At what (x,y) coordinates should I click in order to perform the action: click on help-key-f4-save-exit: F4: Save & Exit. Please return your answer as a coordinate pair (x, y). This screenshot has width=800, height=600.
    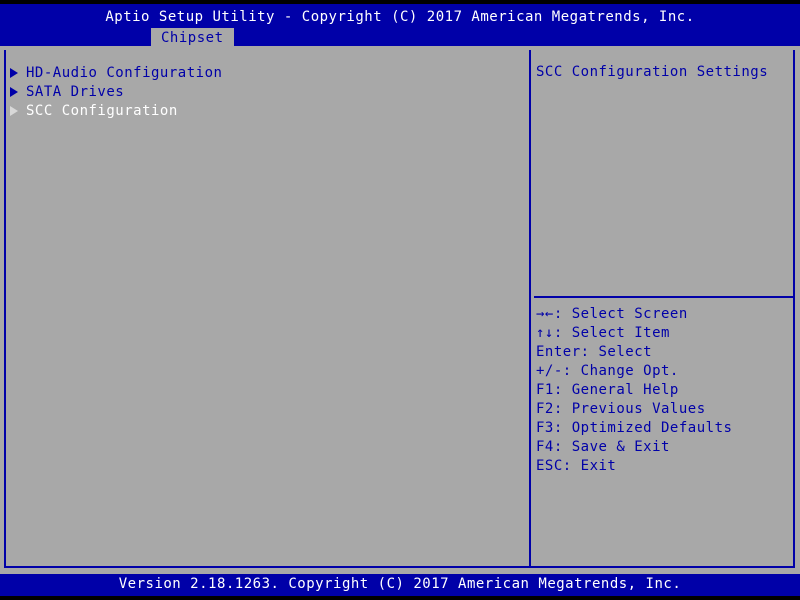
    Looking at the image, I should click on (603, 447).